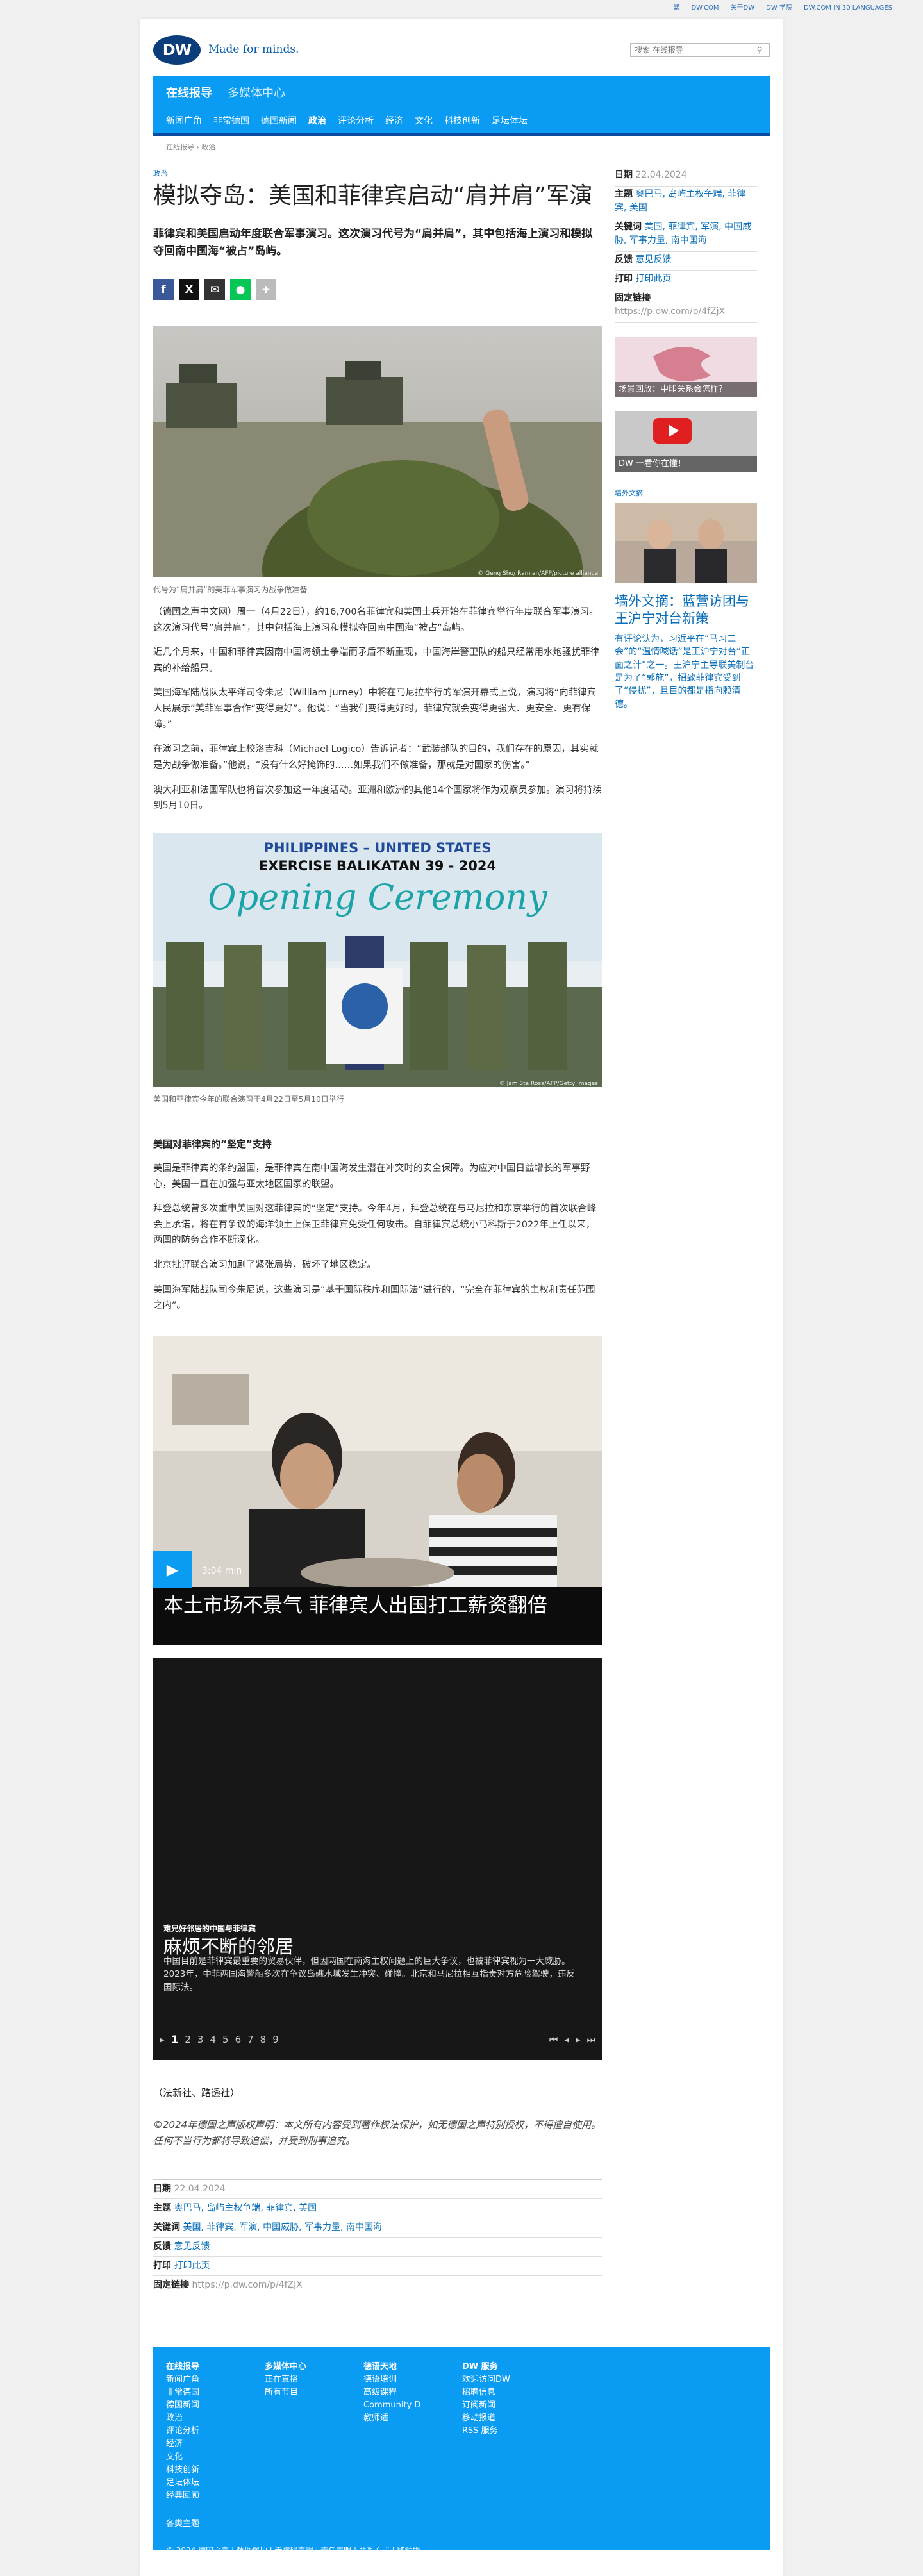 The image size is (923, 2576). I want to click on meta-label: 反馈, so click(624, 259).